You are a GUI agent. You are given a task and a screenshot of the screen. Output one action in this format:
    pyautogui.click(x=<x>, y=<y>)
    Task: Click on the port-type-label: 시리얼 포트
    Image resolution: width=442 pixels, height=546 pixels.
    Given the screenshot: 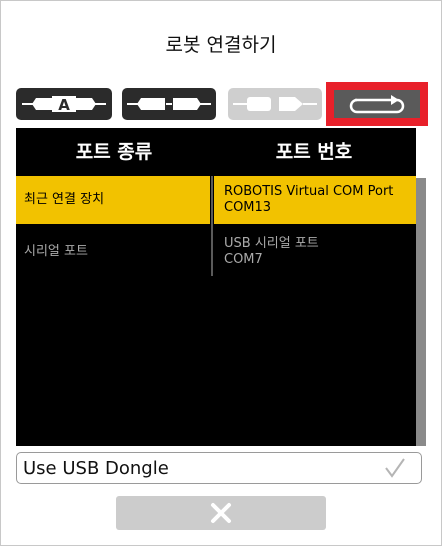 What is the action you would take?
    pyautogui.click(x=56, y=251)
    